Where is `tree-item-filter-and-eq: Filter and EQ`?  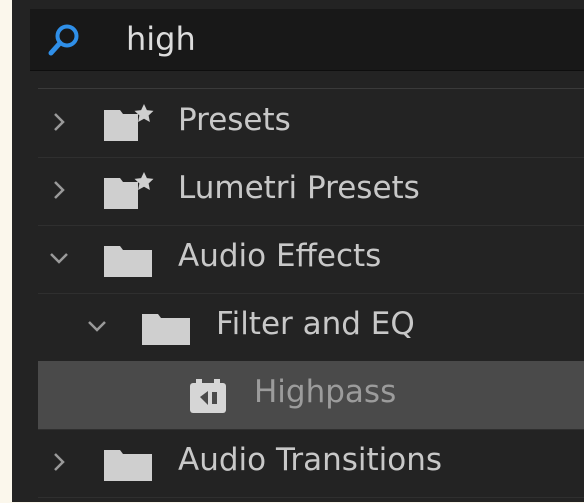
tree-item-filter-and-eq: Filter and EQ is located at coordinates (311, 327).